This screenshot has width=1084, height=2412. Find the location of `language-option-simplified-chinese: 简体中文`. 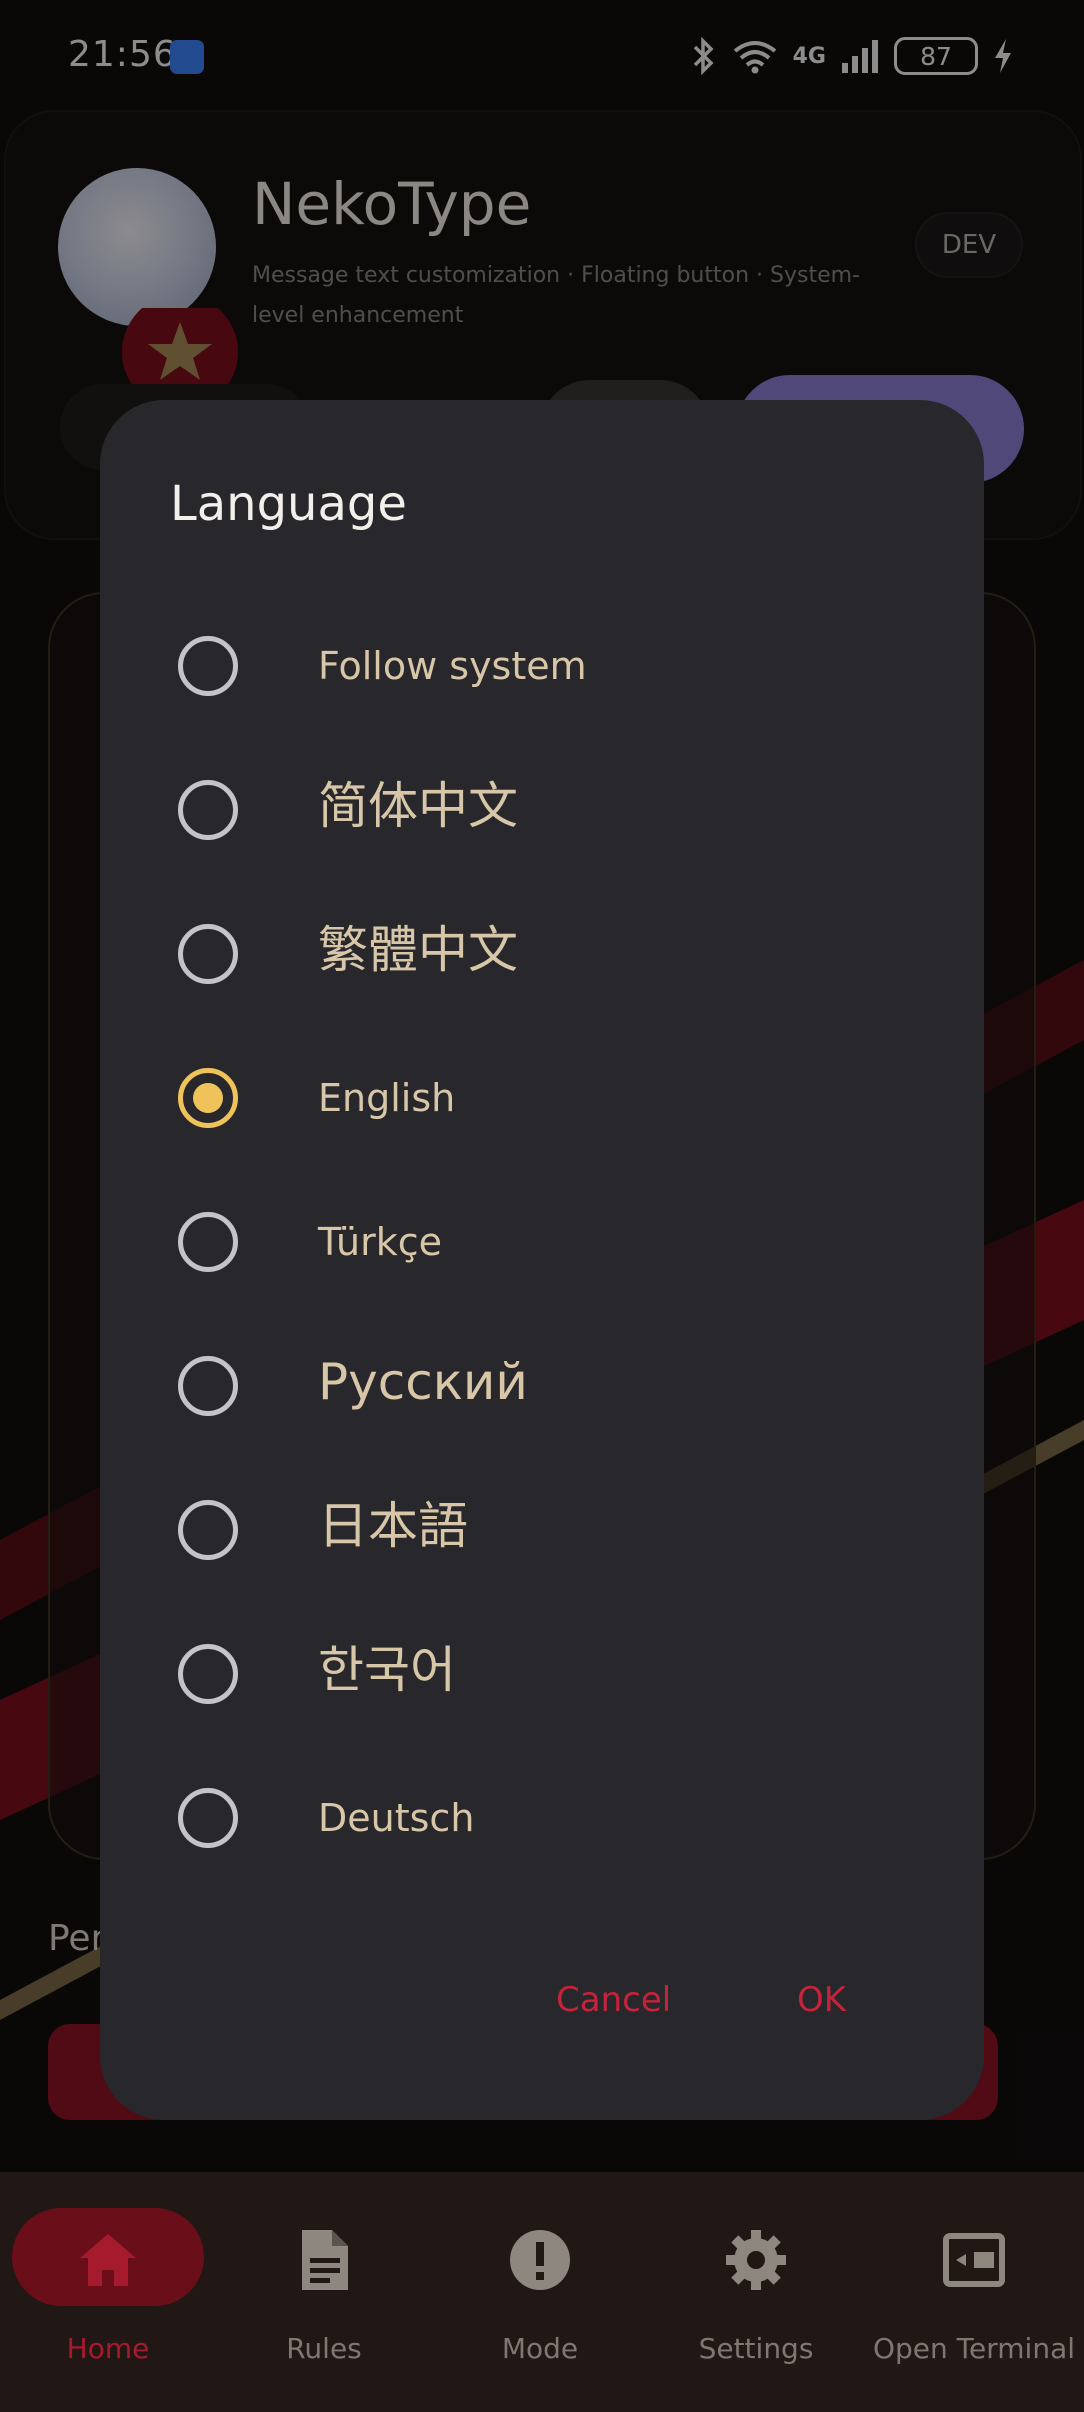

language-option-simplified-chinese: 简体中文 is located at coordinates (542, 810).